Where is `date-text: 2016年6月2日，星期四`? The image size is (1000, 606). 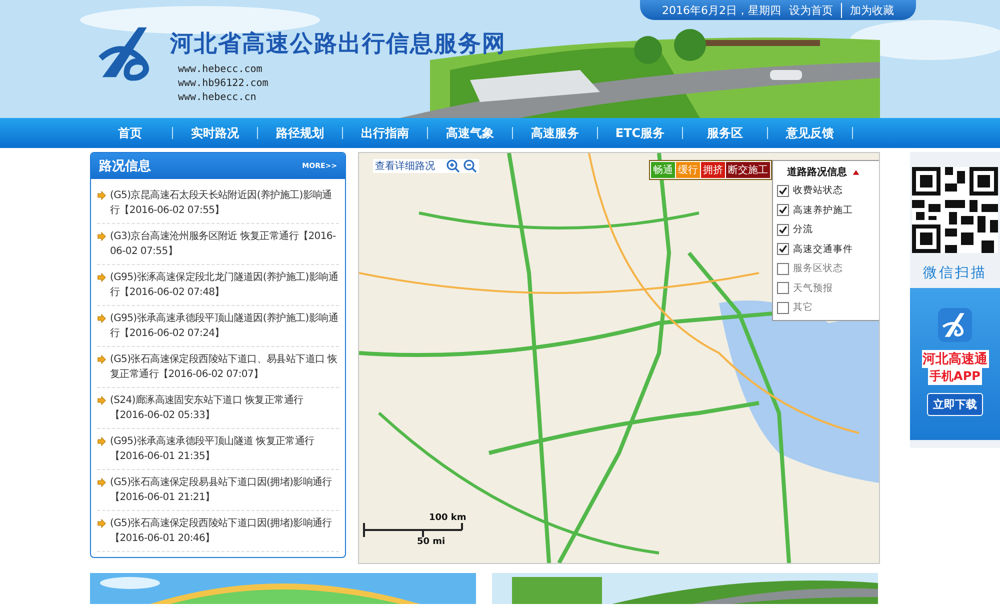 date-text: 2016年6月2日，星期四 is located at coordinates (721, 10).